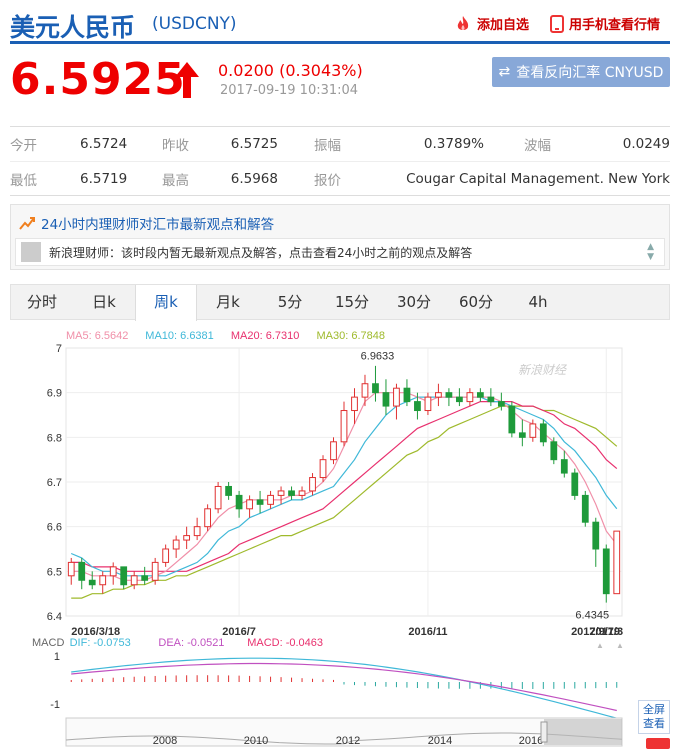 This screenshot has width=692, height=749. I want to click on quote-value-amplitude: 0.3789%, so click(453, 144).